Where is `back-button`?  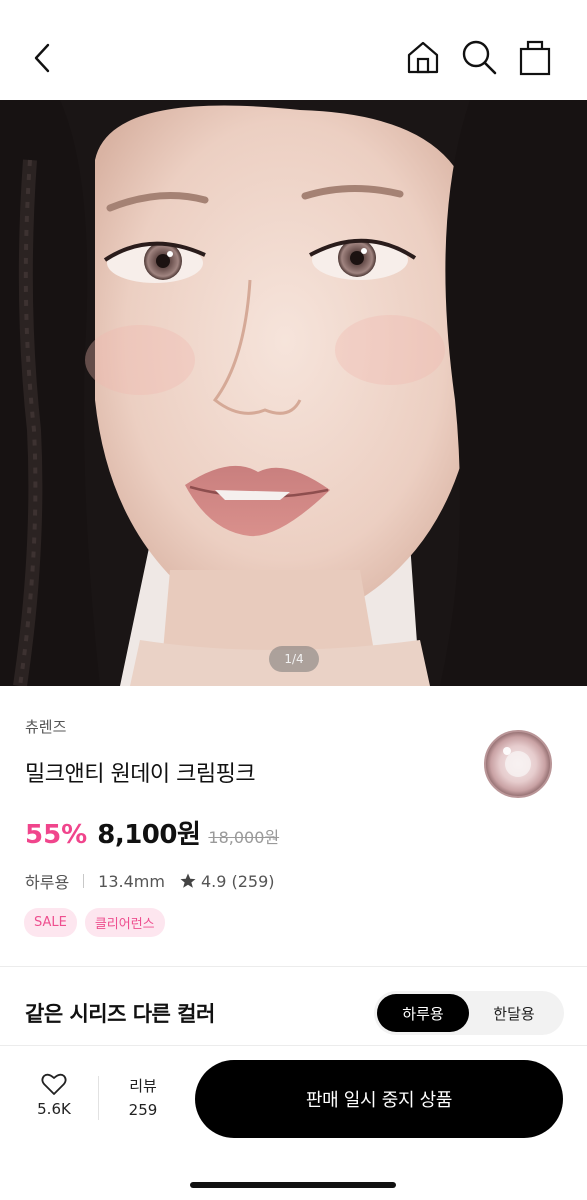
back-button is located at coordinates (42, 58).